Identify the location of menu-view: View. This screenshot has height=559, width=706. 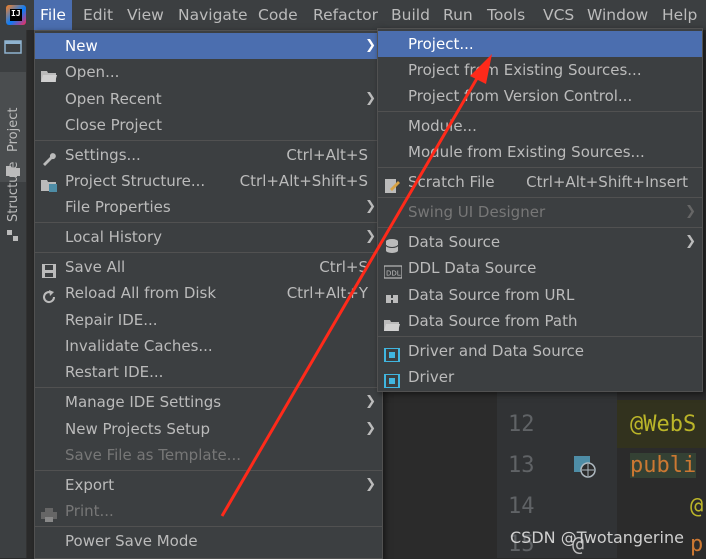
(145, 15).